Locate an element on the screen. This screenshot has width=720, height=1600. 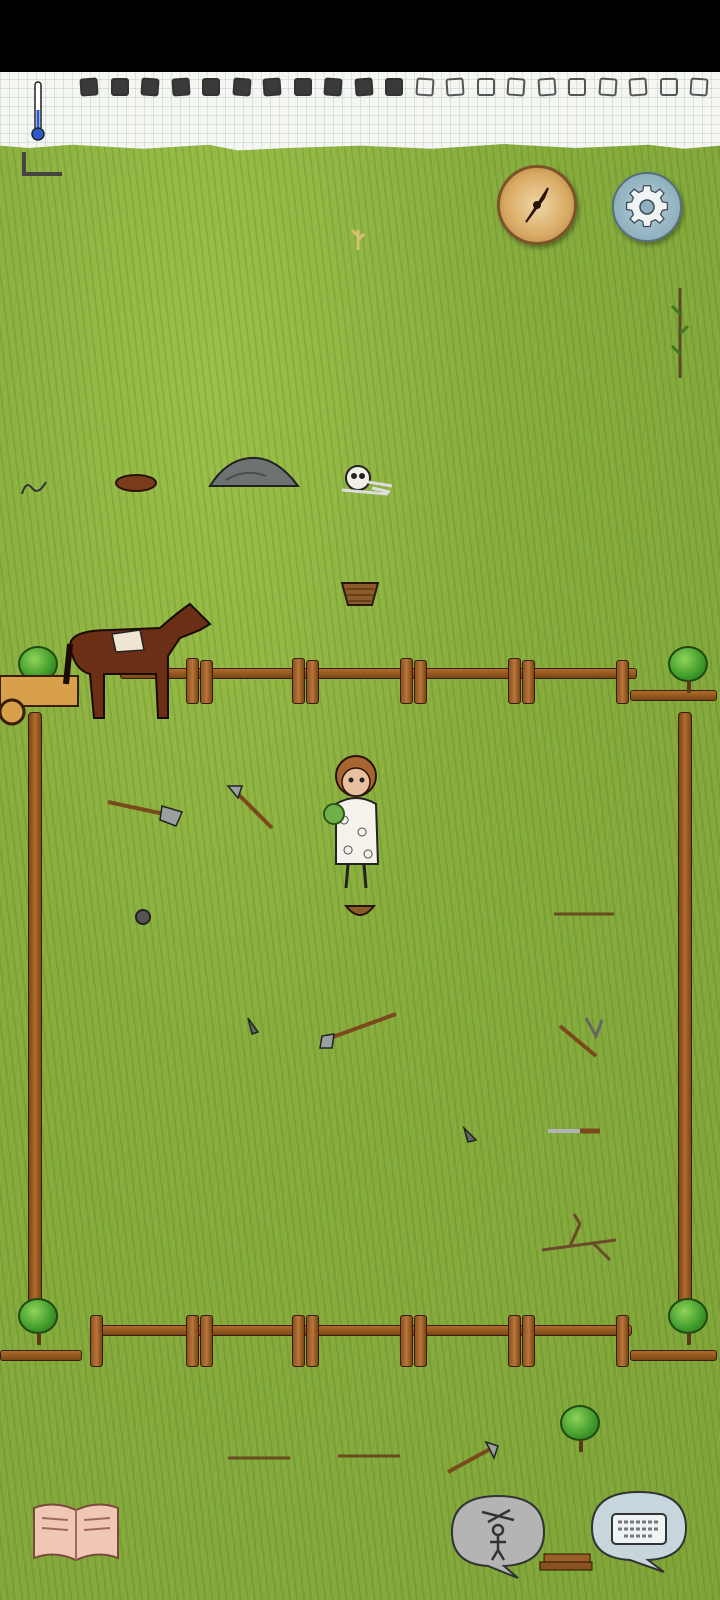
axe-icon is located at coordinates (472, 1458).